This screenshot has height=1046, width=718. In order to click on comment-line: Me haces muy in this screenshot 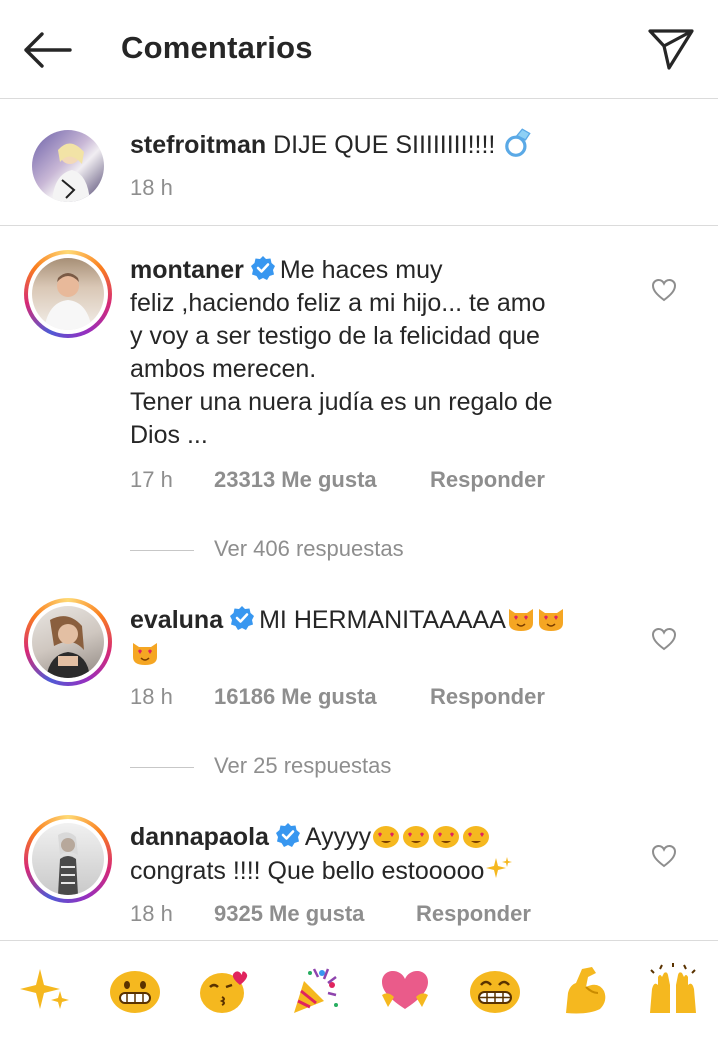, I will do `click(361, 270)`.